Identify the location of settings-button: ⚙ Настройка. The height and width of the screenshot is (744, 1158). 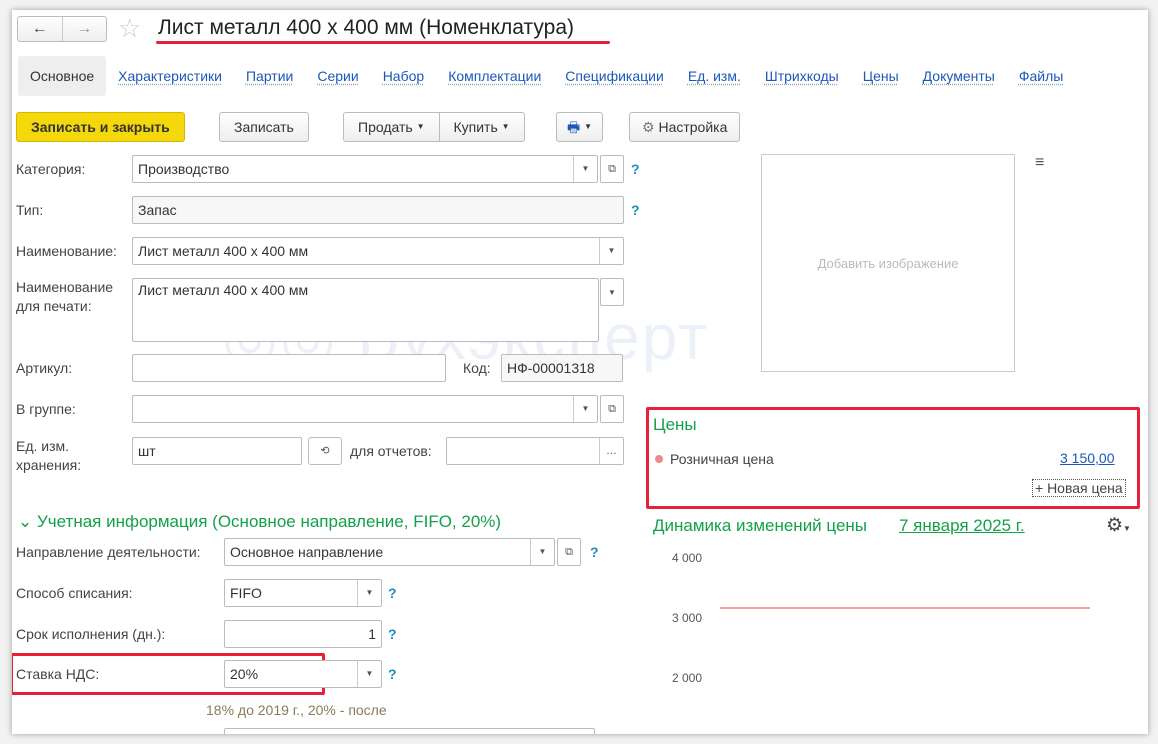
(685, 127).